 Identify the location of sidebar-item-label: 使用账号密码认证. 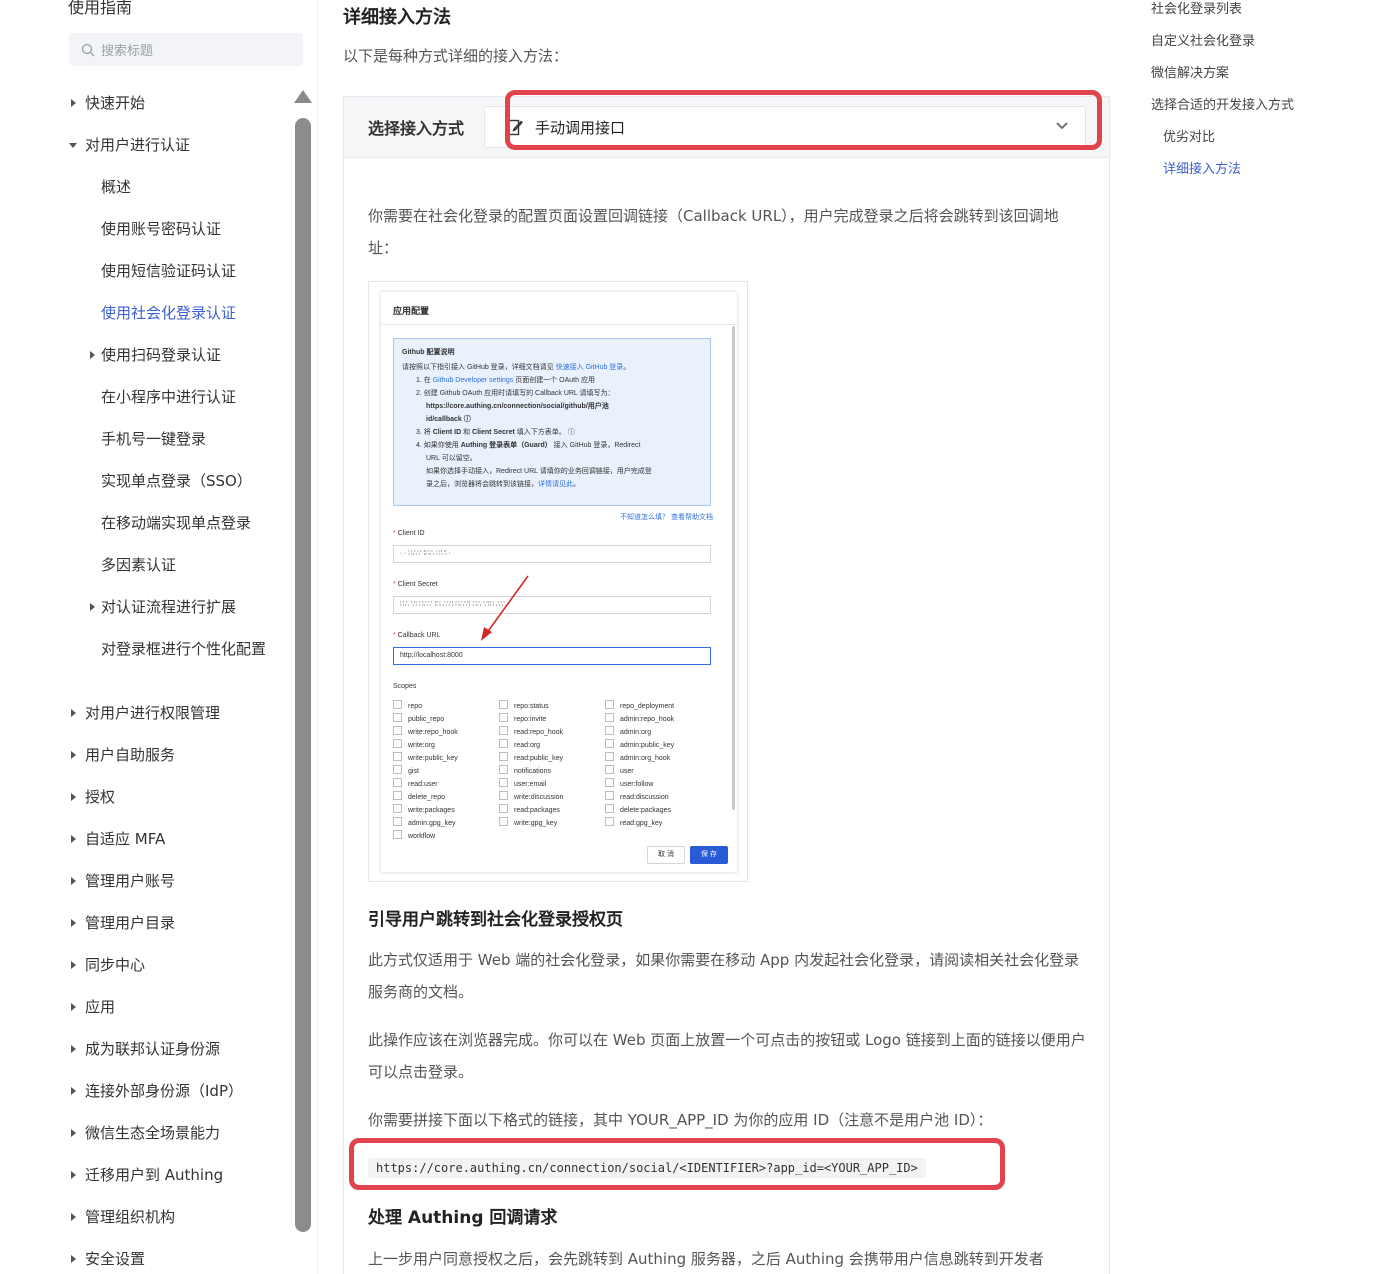
(161, 229).